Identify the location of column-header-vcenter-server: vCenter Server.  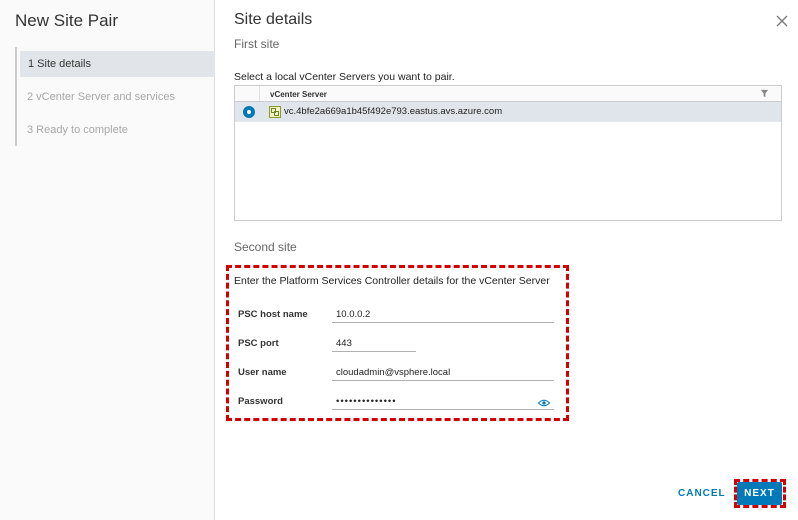
(298, 94).